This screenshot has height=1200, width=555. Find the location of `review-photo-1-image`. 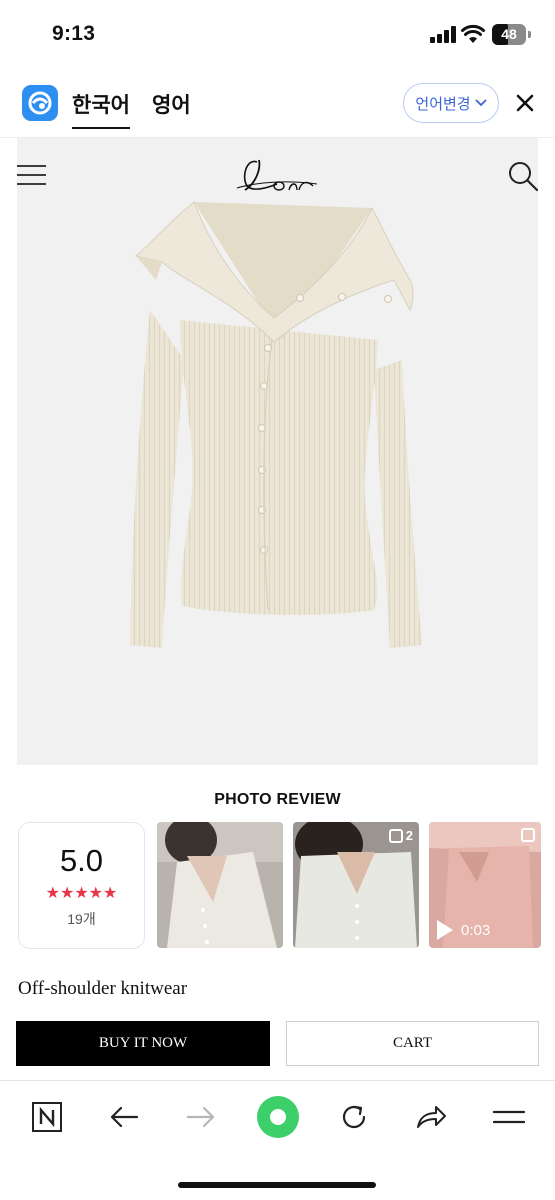

review-photo-1-image is located at coordinates (220, 885).